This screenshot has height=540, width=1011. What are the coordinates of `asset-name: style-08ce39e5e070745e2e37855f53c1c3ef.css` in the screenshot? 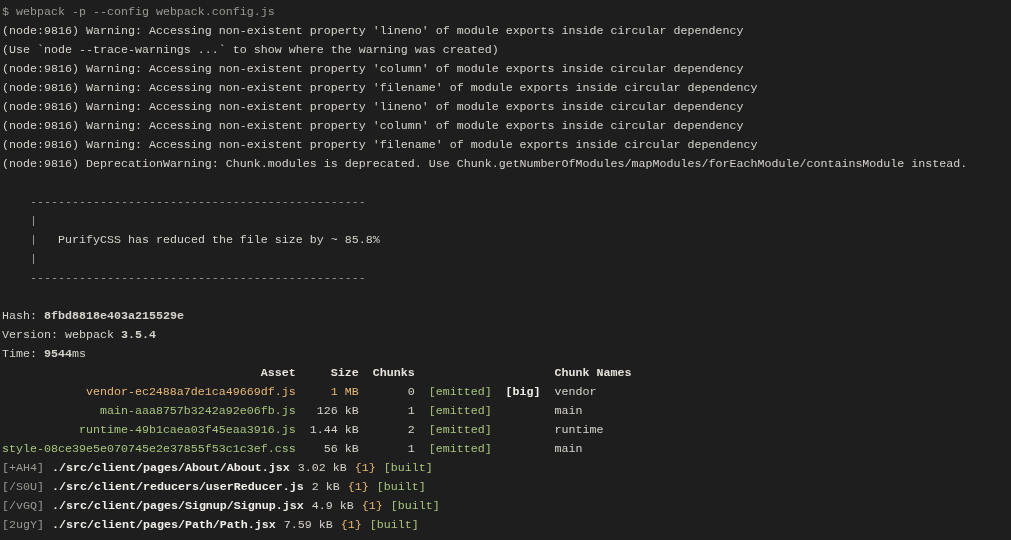 It's located at (149, 449).